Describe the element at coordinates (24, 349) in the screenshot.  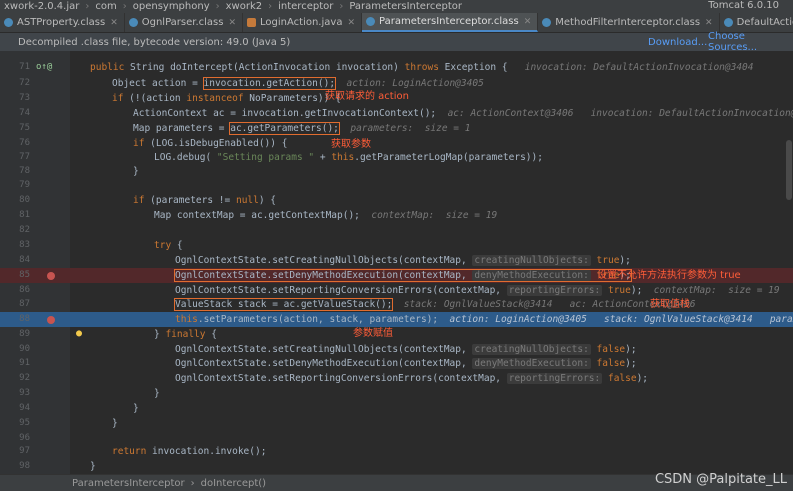
I see `line-number: 90` at that location.